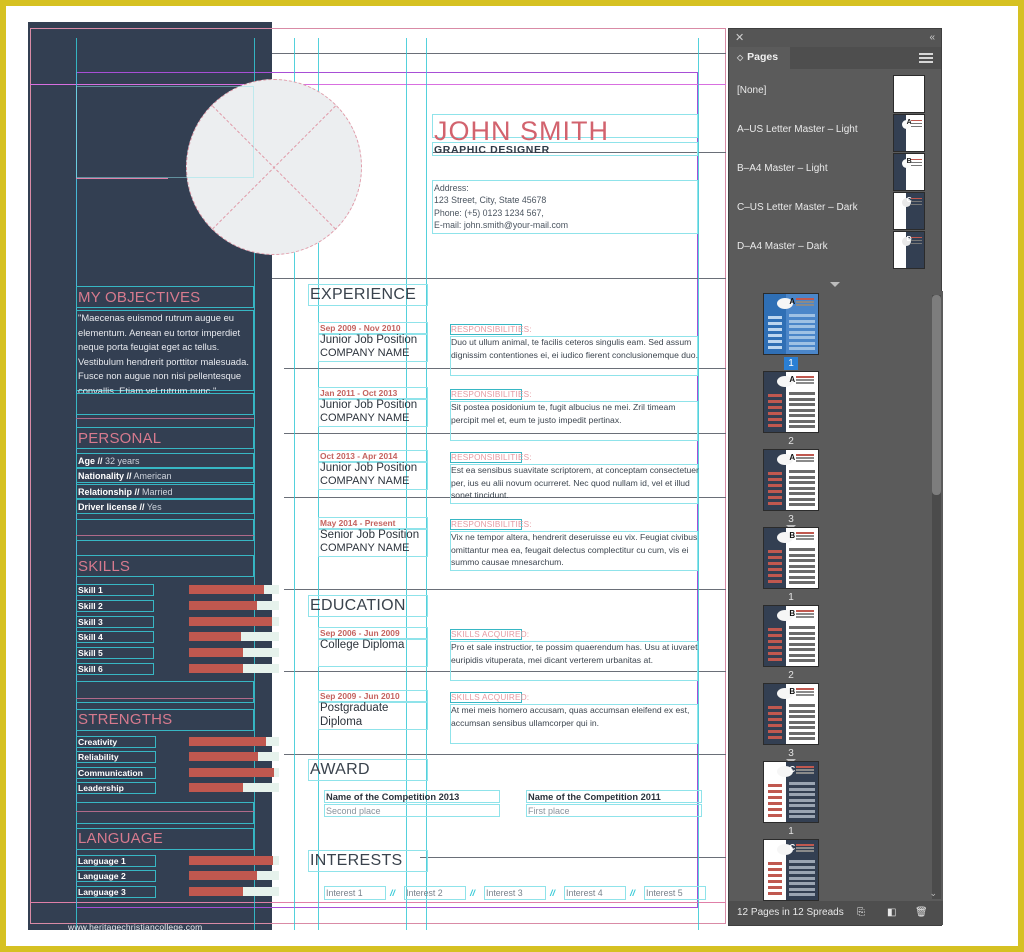  Describe the element at coordinates (909, 94) in the screenshot. I see `master-page-thumbnail` at that location.